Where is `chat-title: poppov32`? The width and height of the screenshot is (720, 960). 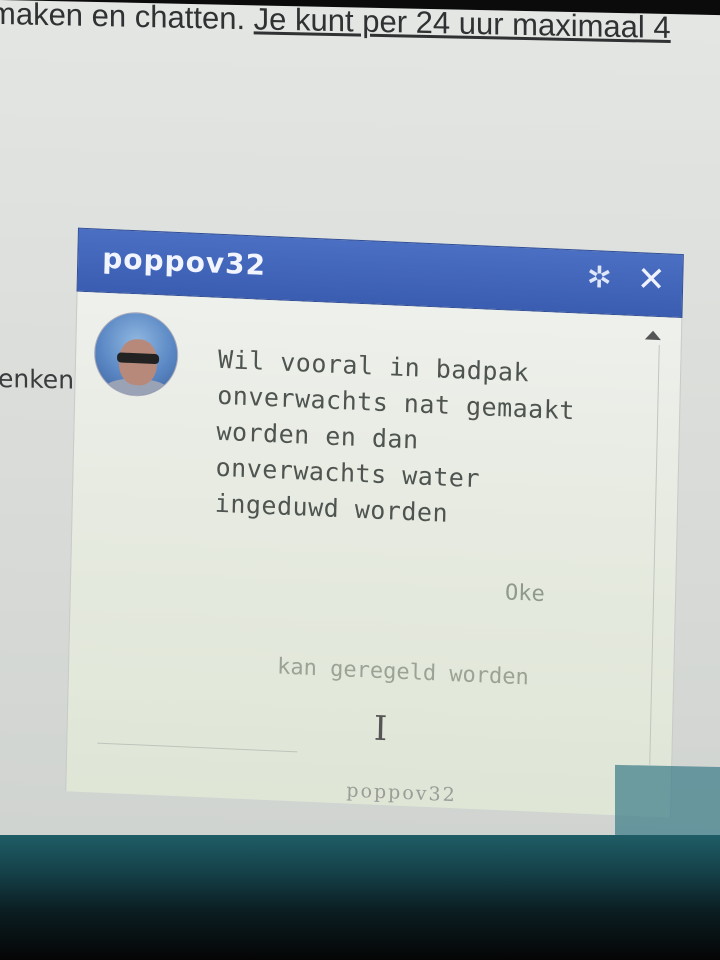
chat-title: poppov32 is located at coordinates (184, 262).